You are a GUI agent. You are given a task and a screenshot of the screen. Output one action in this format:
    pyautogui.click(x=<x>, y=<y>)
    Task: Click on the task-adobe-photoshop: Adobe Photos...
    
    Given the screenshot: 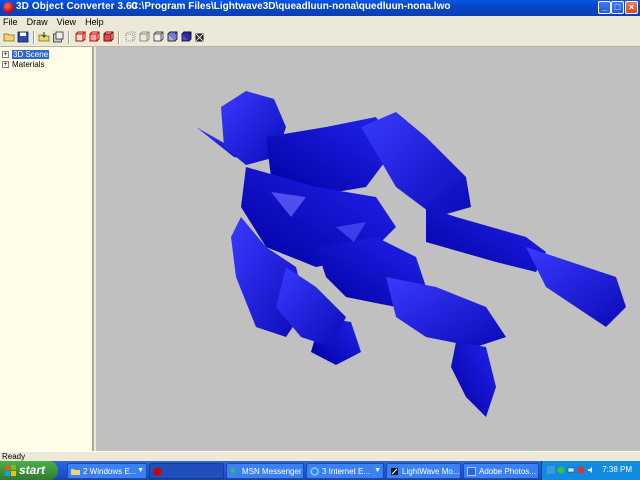 What is the action you would take?
    pyautogui.click(x=501, y=471)
    